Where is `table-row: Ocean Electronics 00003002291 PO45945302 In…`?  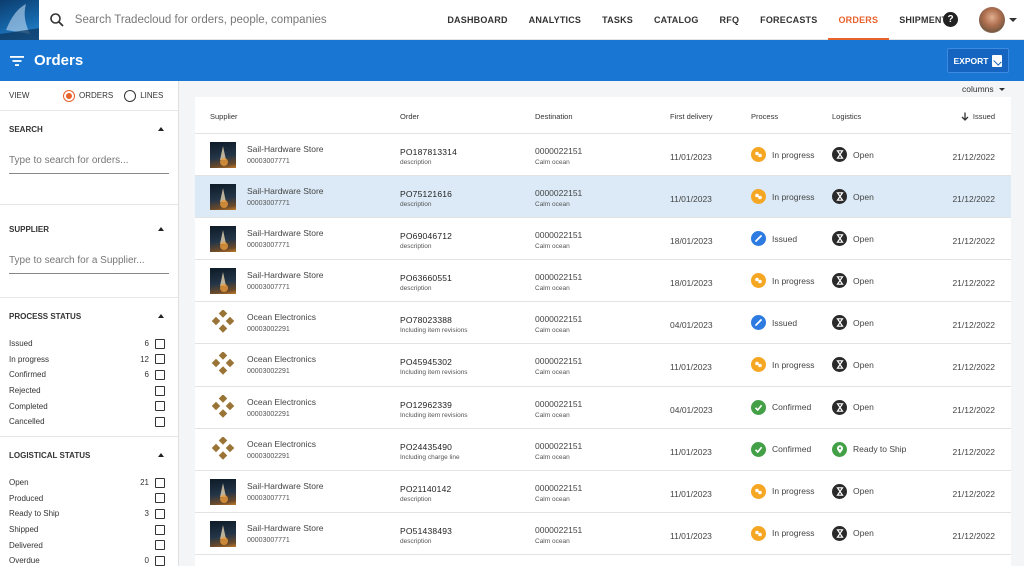
table-row: Ocean Electronics 00003002291 PO45945302 In… is located at coordinates (603, 365).